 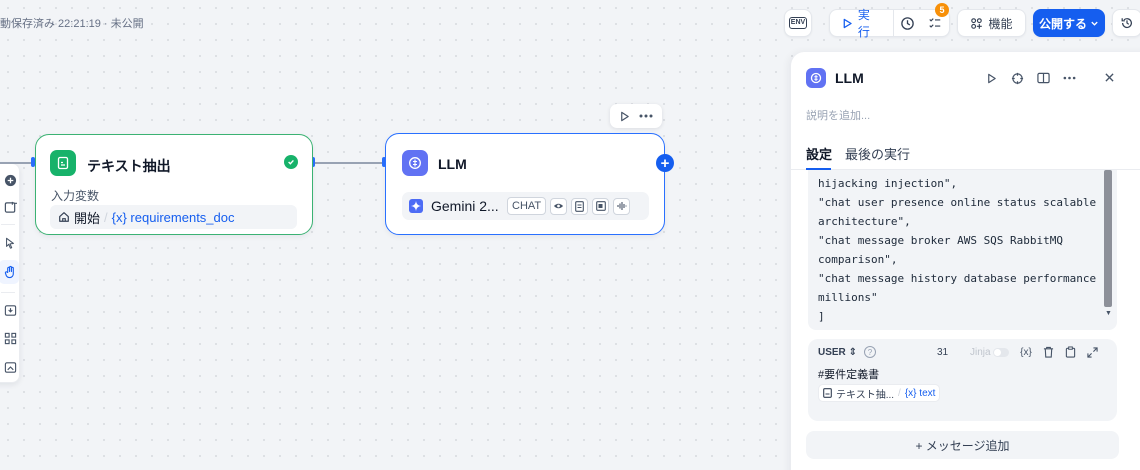 I want to click on apps-icon, so click(x=977, y=23).